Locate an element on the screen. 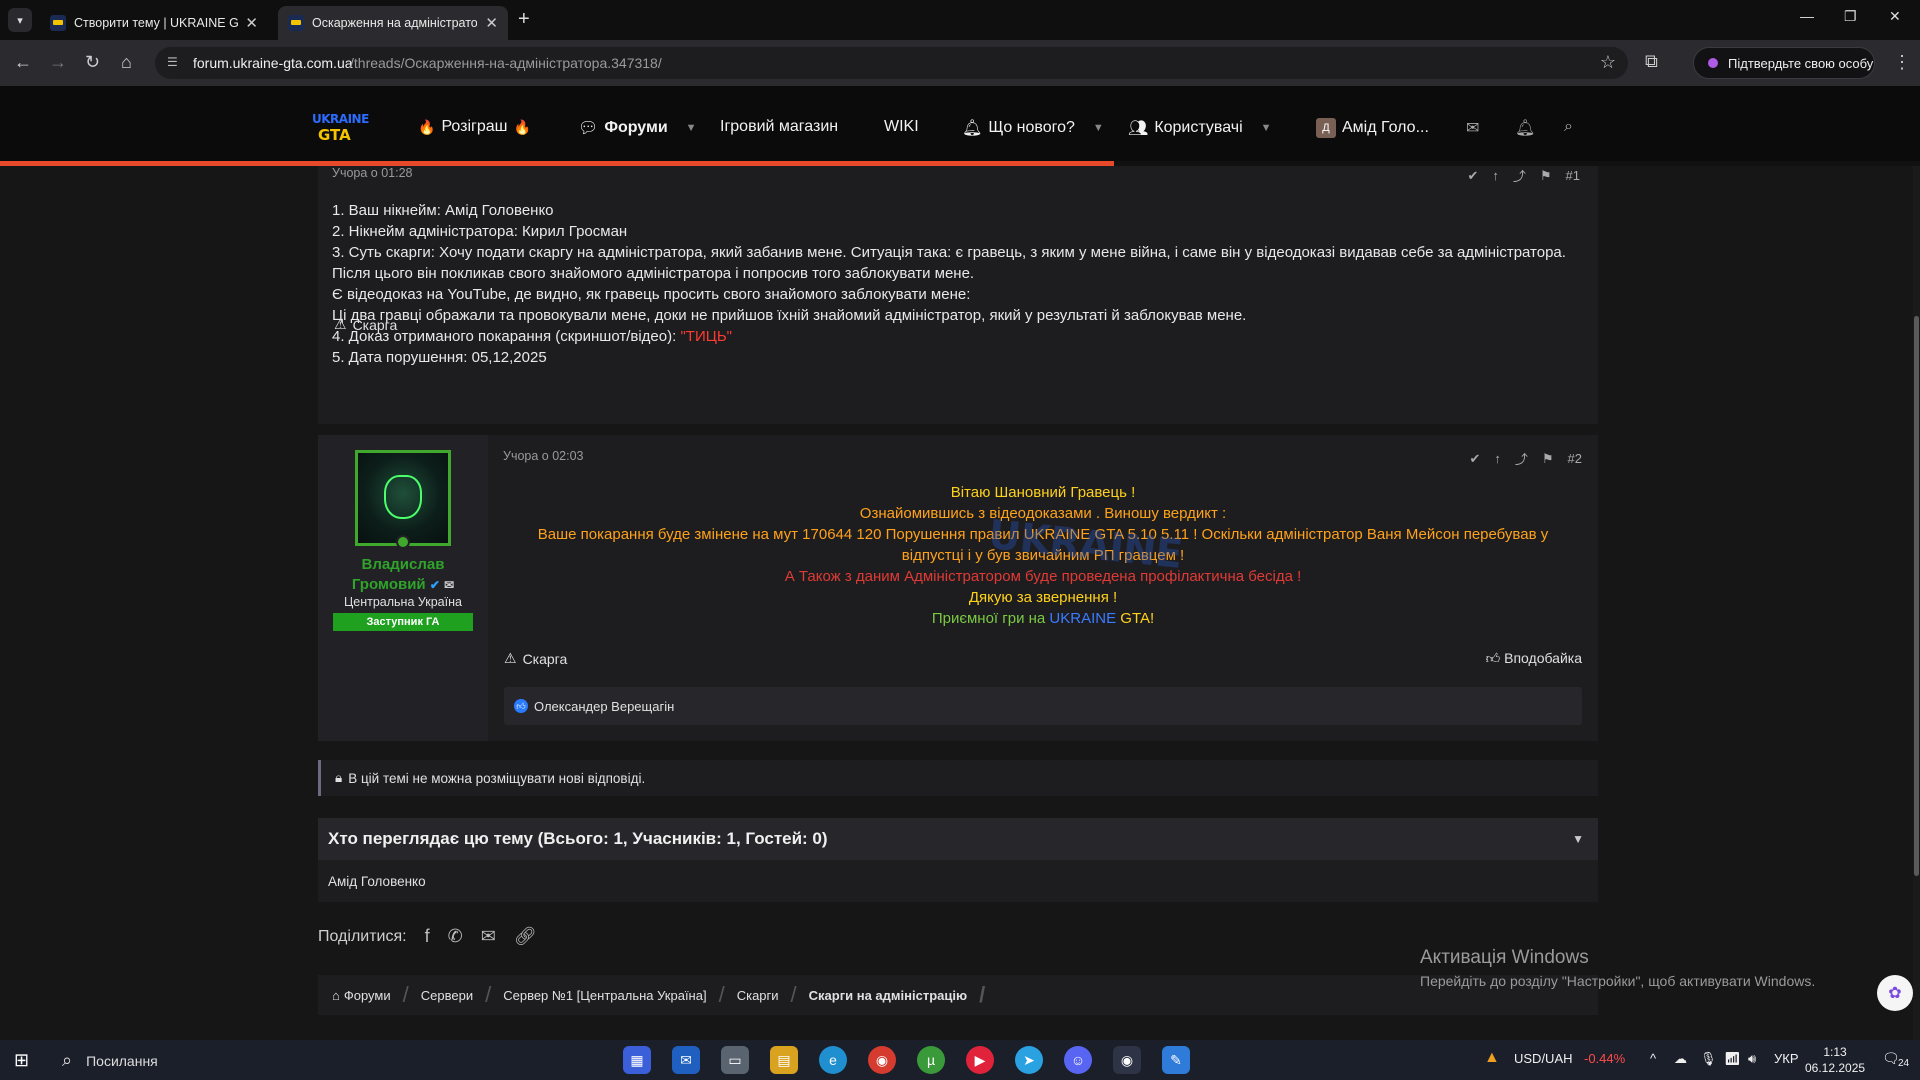 This screenshot has height=1080, width=1920. bookmark-star-icon: ☆ is located at coordinates (1608, 62).